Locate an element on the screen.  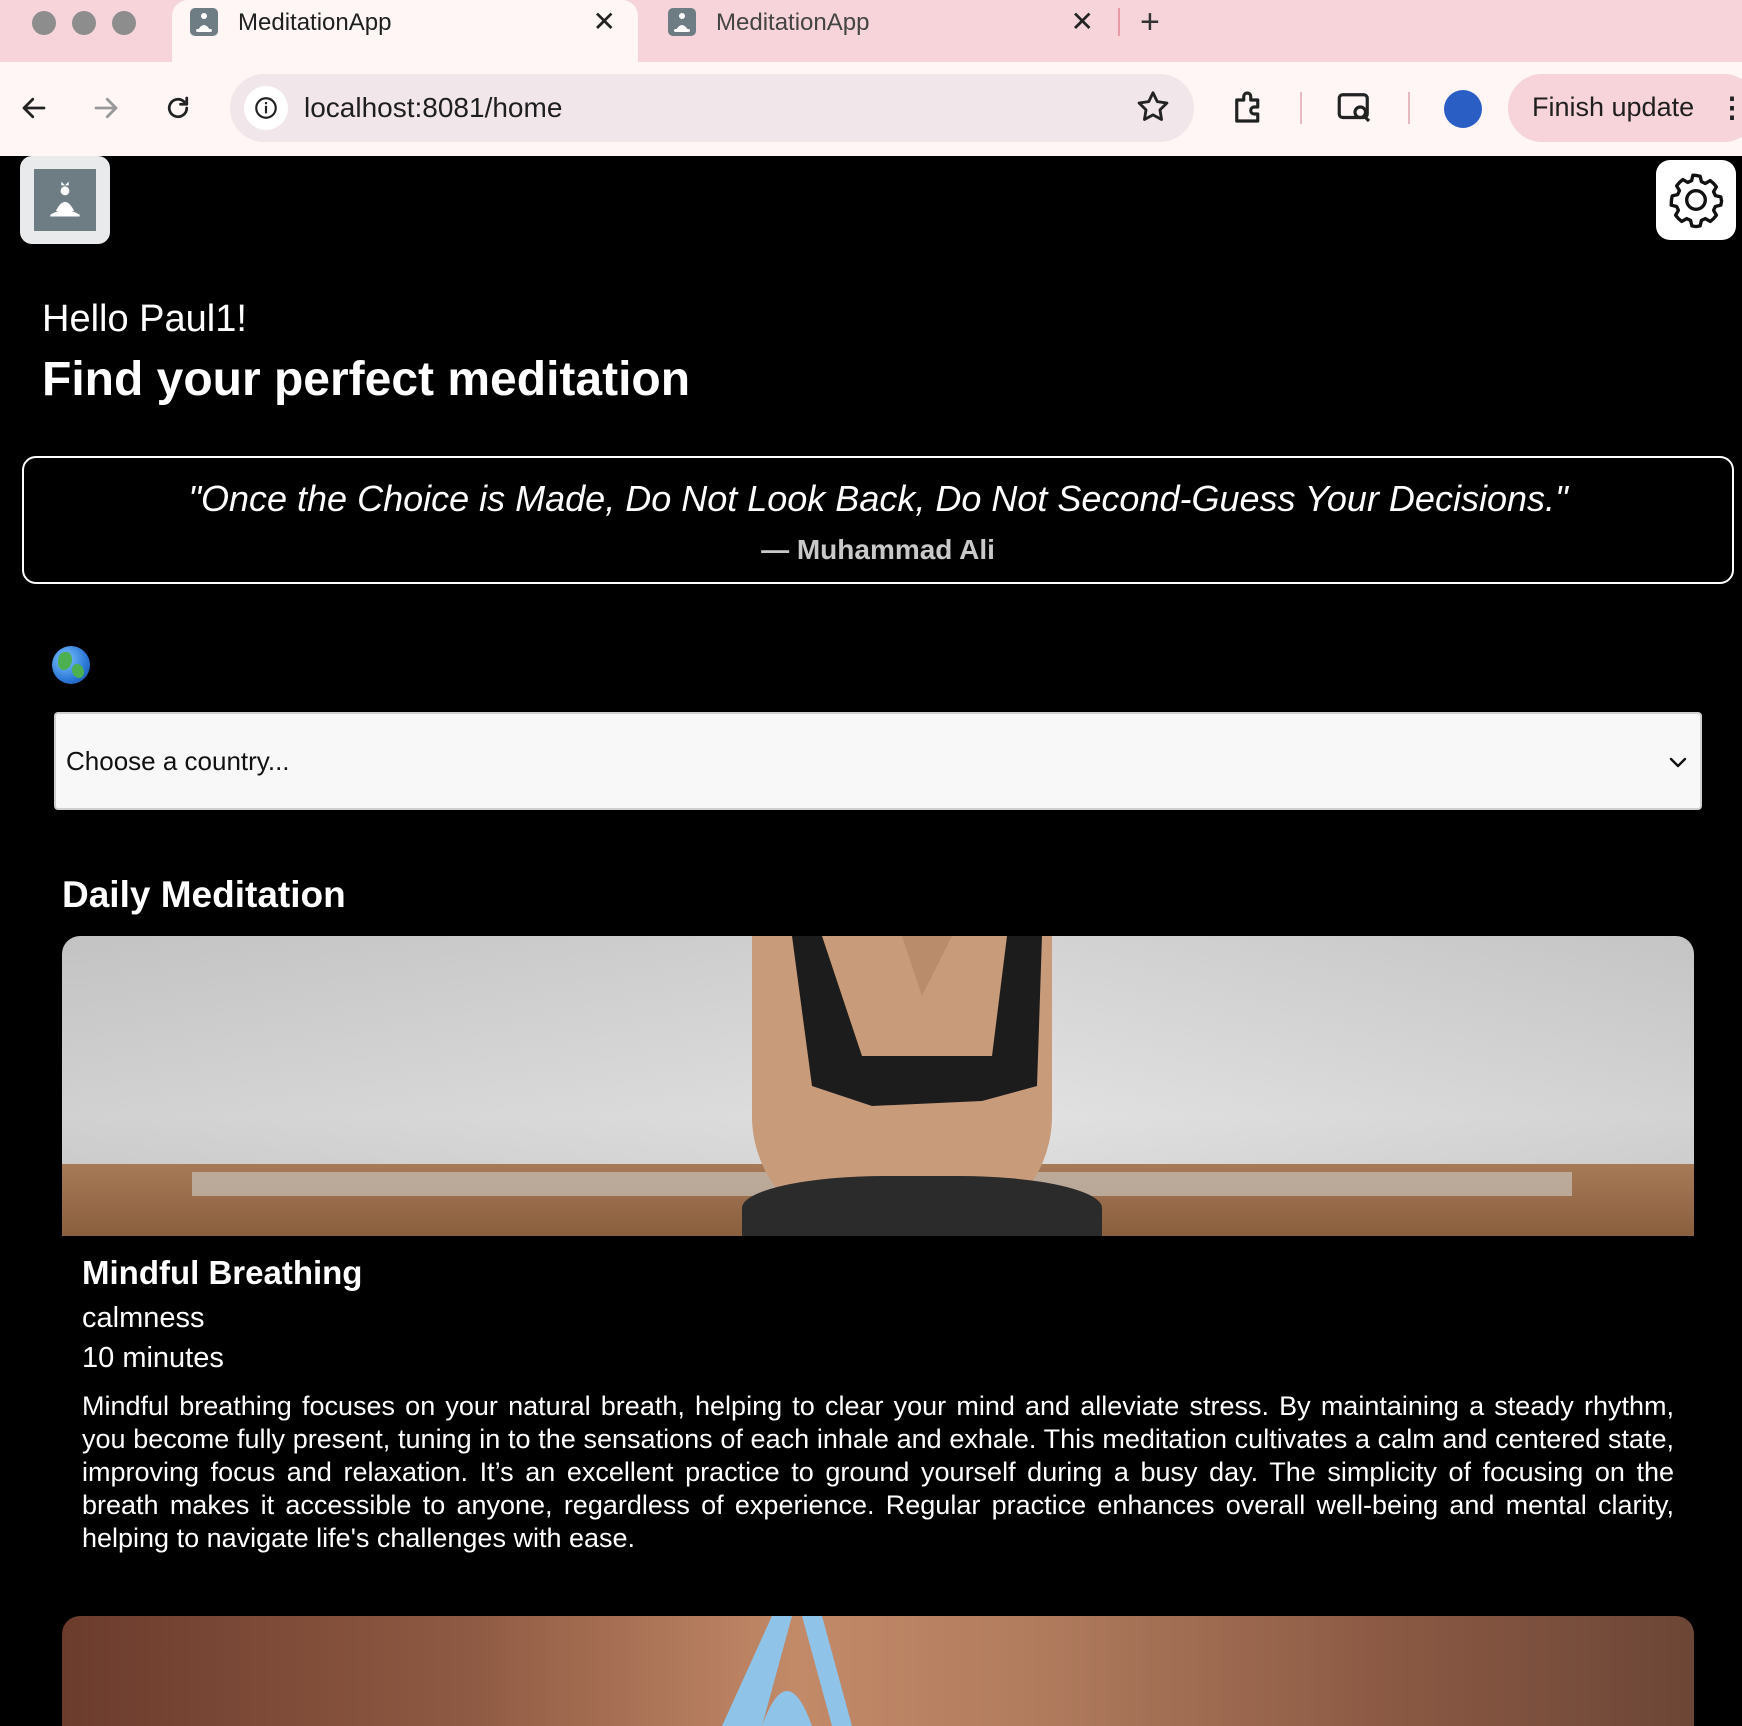
finish-update-label: Finish update is located at coordinates (1613, 107).